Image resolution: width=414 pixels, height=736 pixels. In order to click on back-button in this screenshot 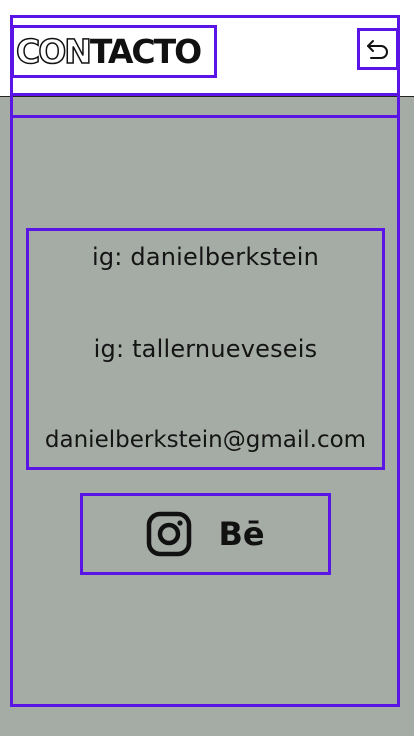, I will do `click(378, 49)`.